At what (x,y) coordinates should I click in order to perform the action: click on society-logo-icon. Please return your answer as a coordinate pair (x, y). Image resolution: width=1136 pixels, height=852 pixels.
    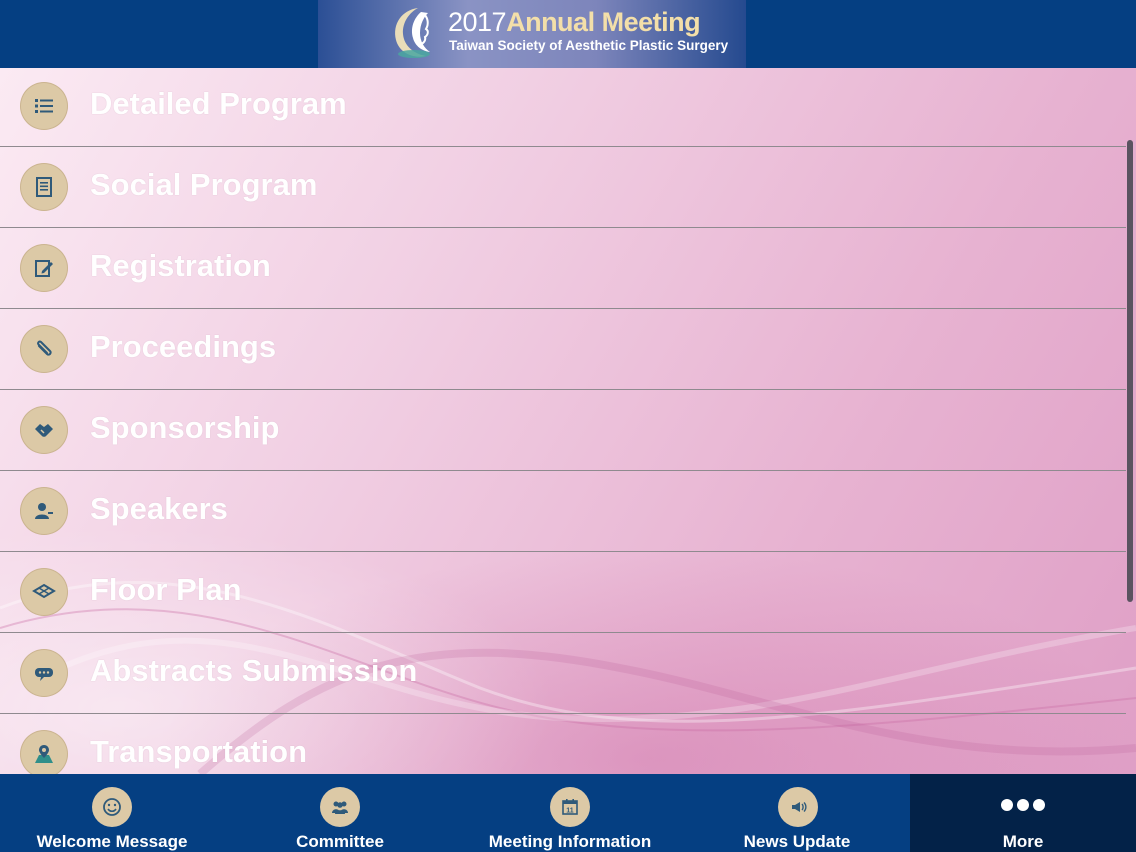
    Looking at the image, I should click on (412, 33).